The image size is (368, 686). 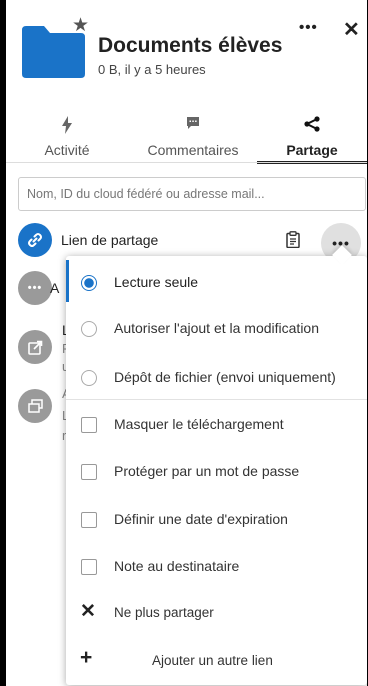 I want to click on option-file-drop: Dépôt de fichier (envoi uniquement), so click(x=216, y=378).